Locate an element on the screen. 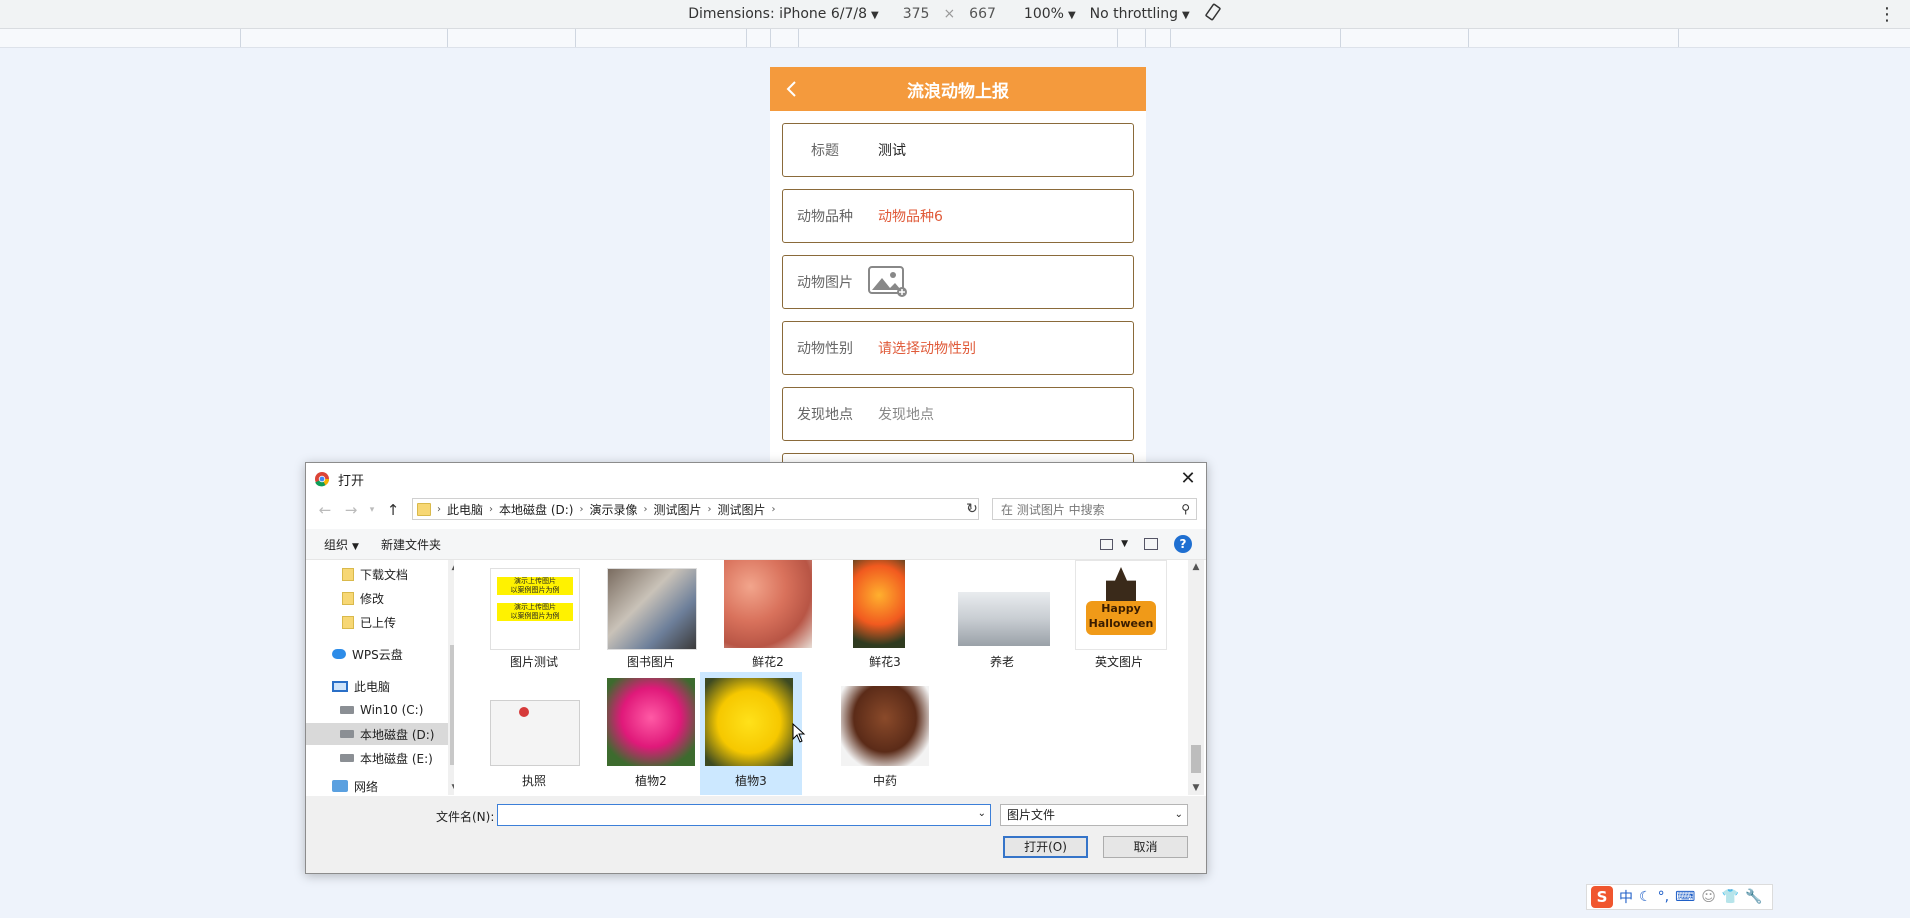  view-mode-button: ▼ is located at coordinates (1114, 544).